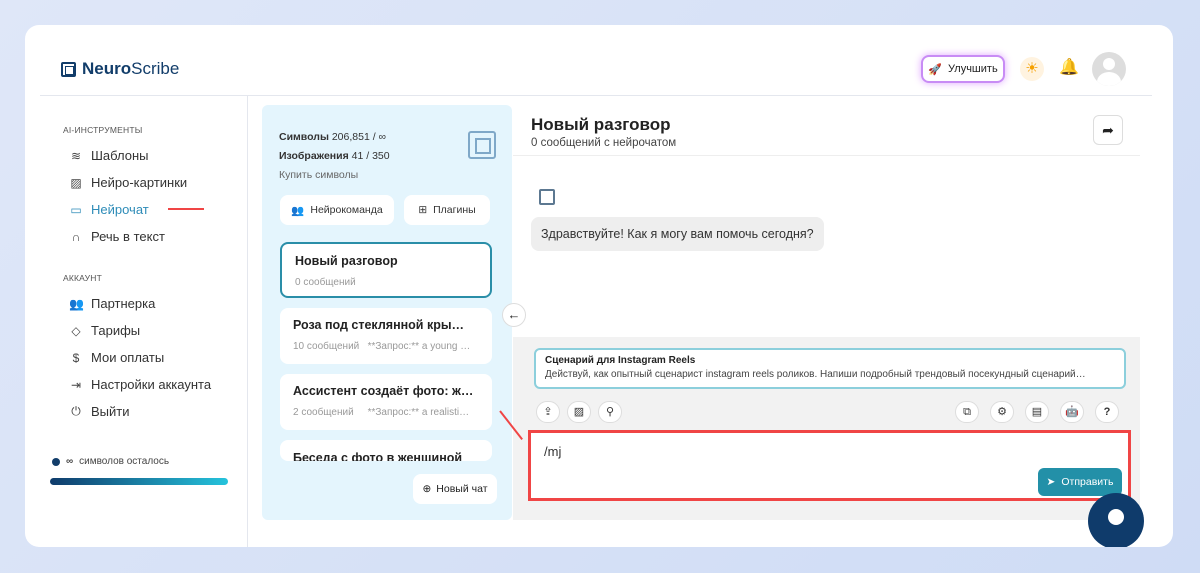 Image resolution: width=1200 pixels, height=573 pixels. What do you see at coordinates (298, 210) in the screenshot?
I see `team-icon: 👥` at bounding box center [298, 210].